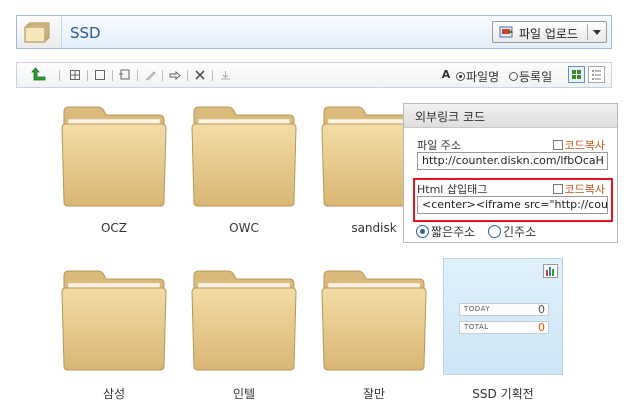 This screenshot has height=415, width=634. What do you see at coordinates (503, 394) in the screenshot?
I see `folder-name: SSD 기획전` at bounding box center [503, 394].